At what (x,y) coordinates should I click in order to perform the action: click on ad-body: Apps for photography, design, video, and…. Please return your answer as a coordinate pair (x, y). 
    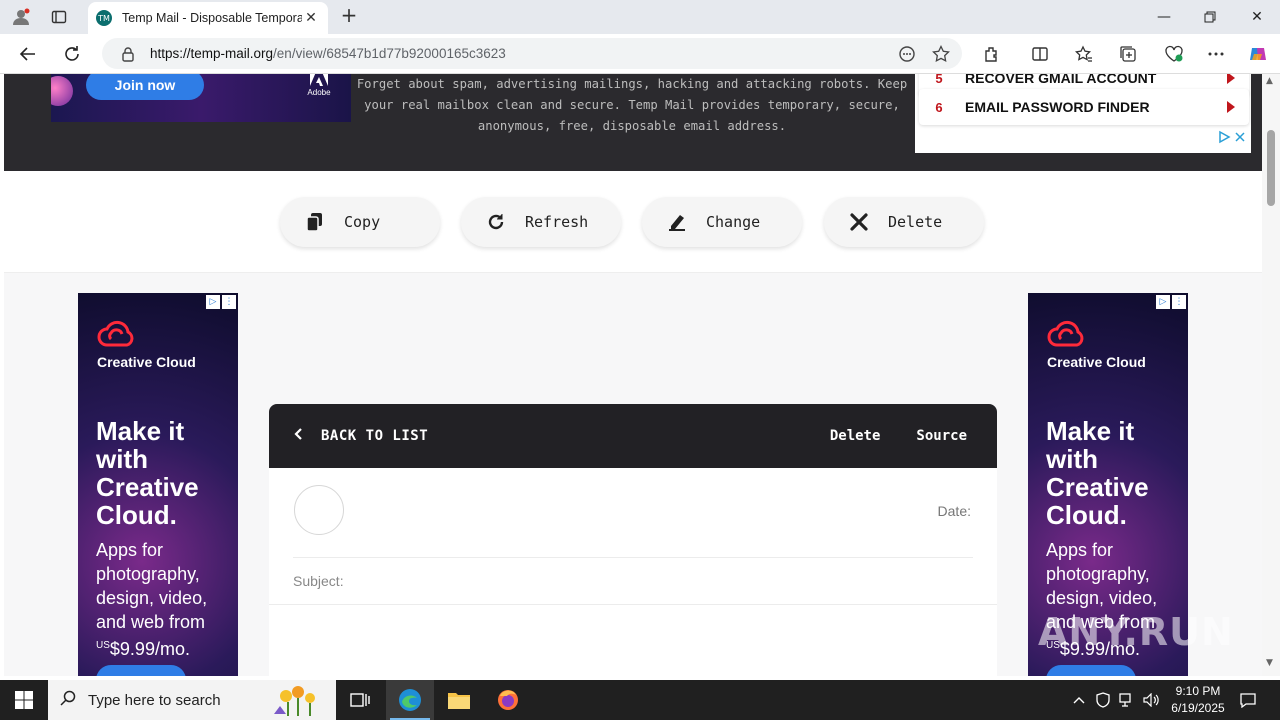
    Looking at the image, I should click on (166, 599).